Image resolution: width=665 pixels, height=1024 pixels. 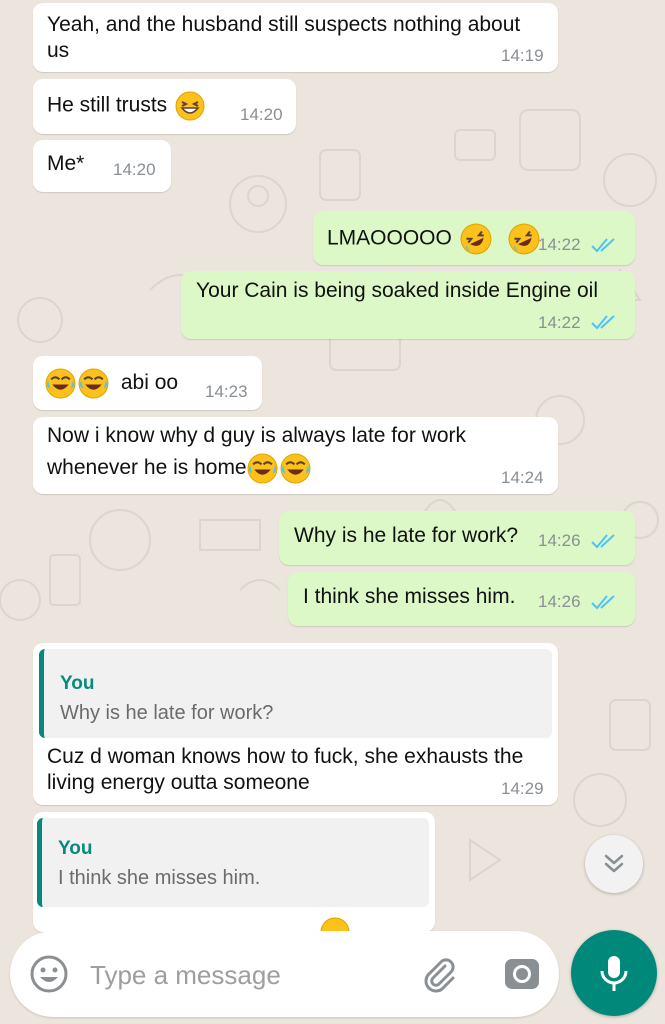 What do you see at coordinates (107, 105) in the screenshot?
I see `message-text-content: He still trusts` at bounding box center [107, 105].